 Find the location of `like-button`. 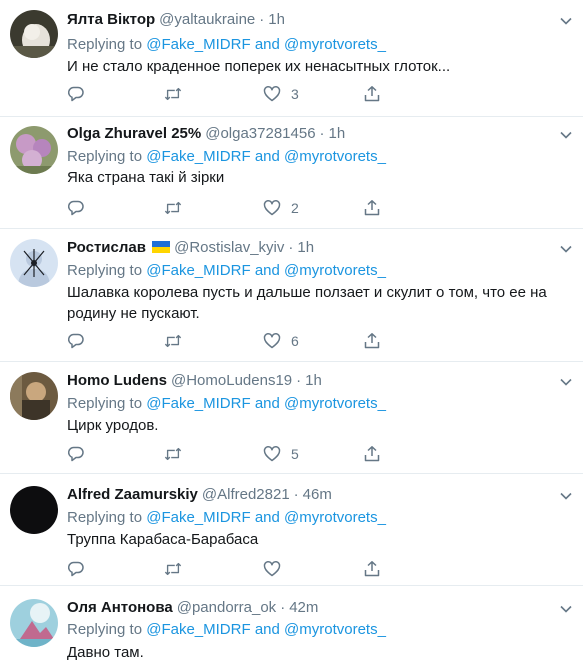

like-button is located at coordinates (272, 569).